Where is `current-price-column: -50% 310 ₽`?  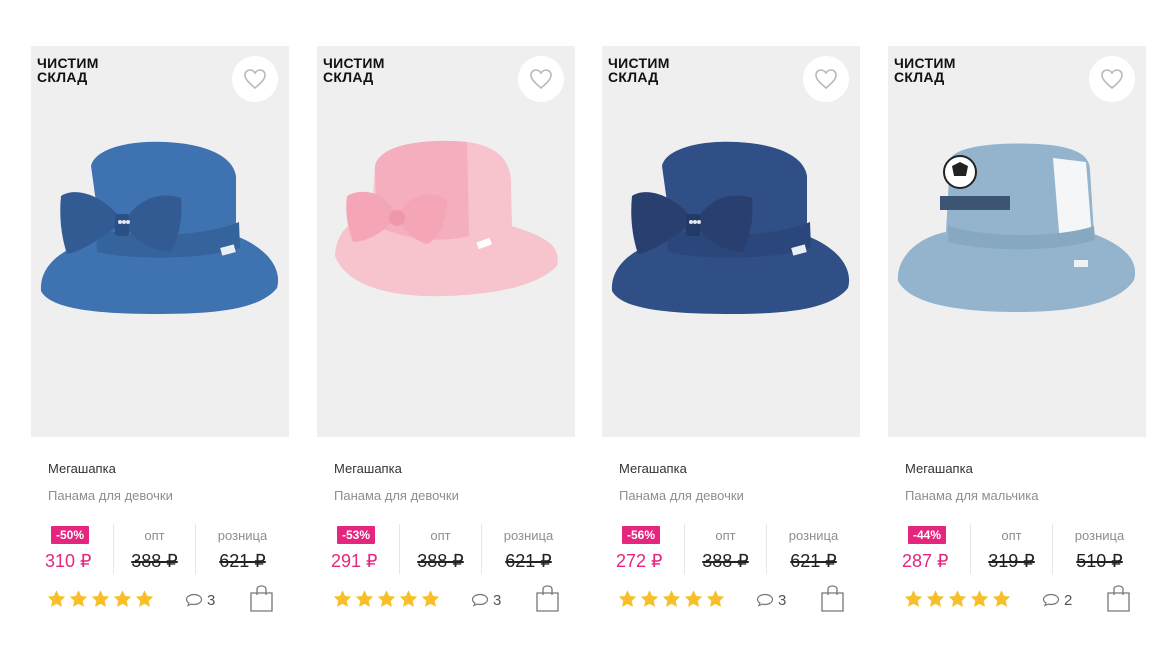
current-price-column: -50% 310 ₽ is located at coordinates (78, 549).